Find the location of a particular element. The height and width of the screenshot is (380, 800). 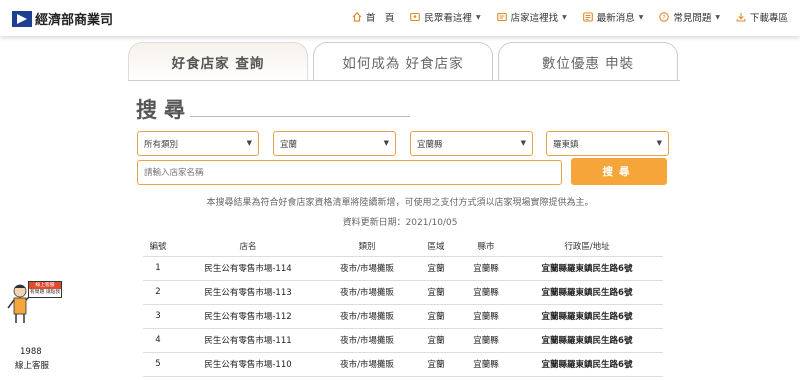

main-nav: 首 頁 民眾看這裡 ▼ 店家這裡找 ▼ 最新消息 ▼ ? 常見問題 ▼ 下載專區 is located at coordinates (562, 17).